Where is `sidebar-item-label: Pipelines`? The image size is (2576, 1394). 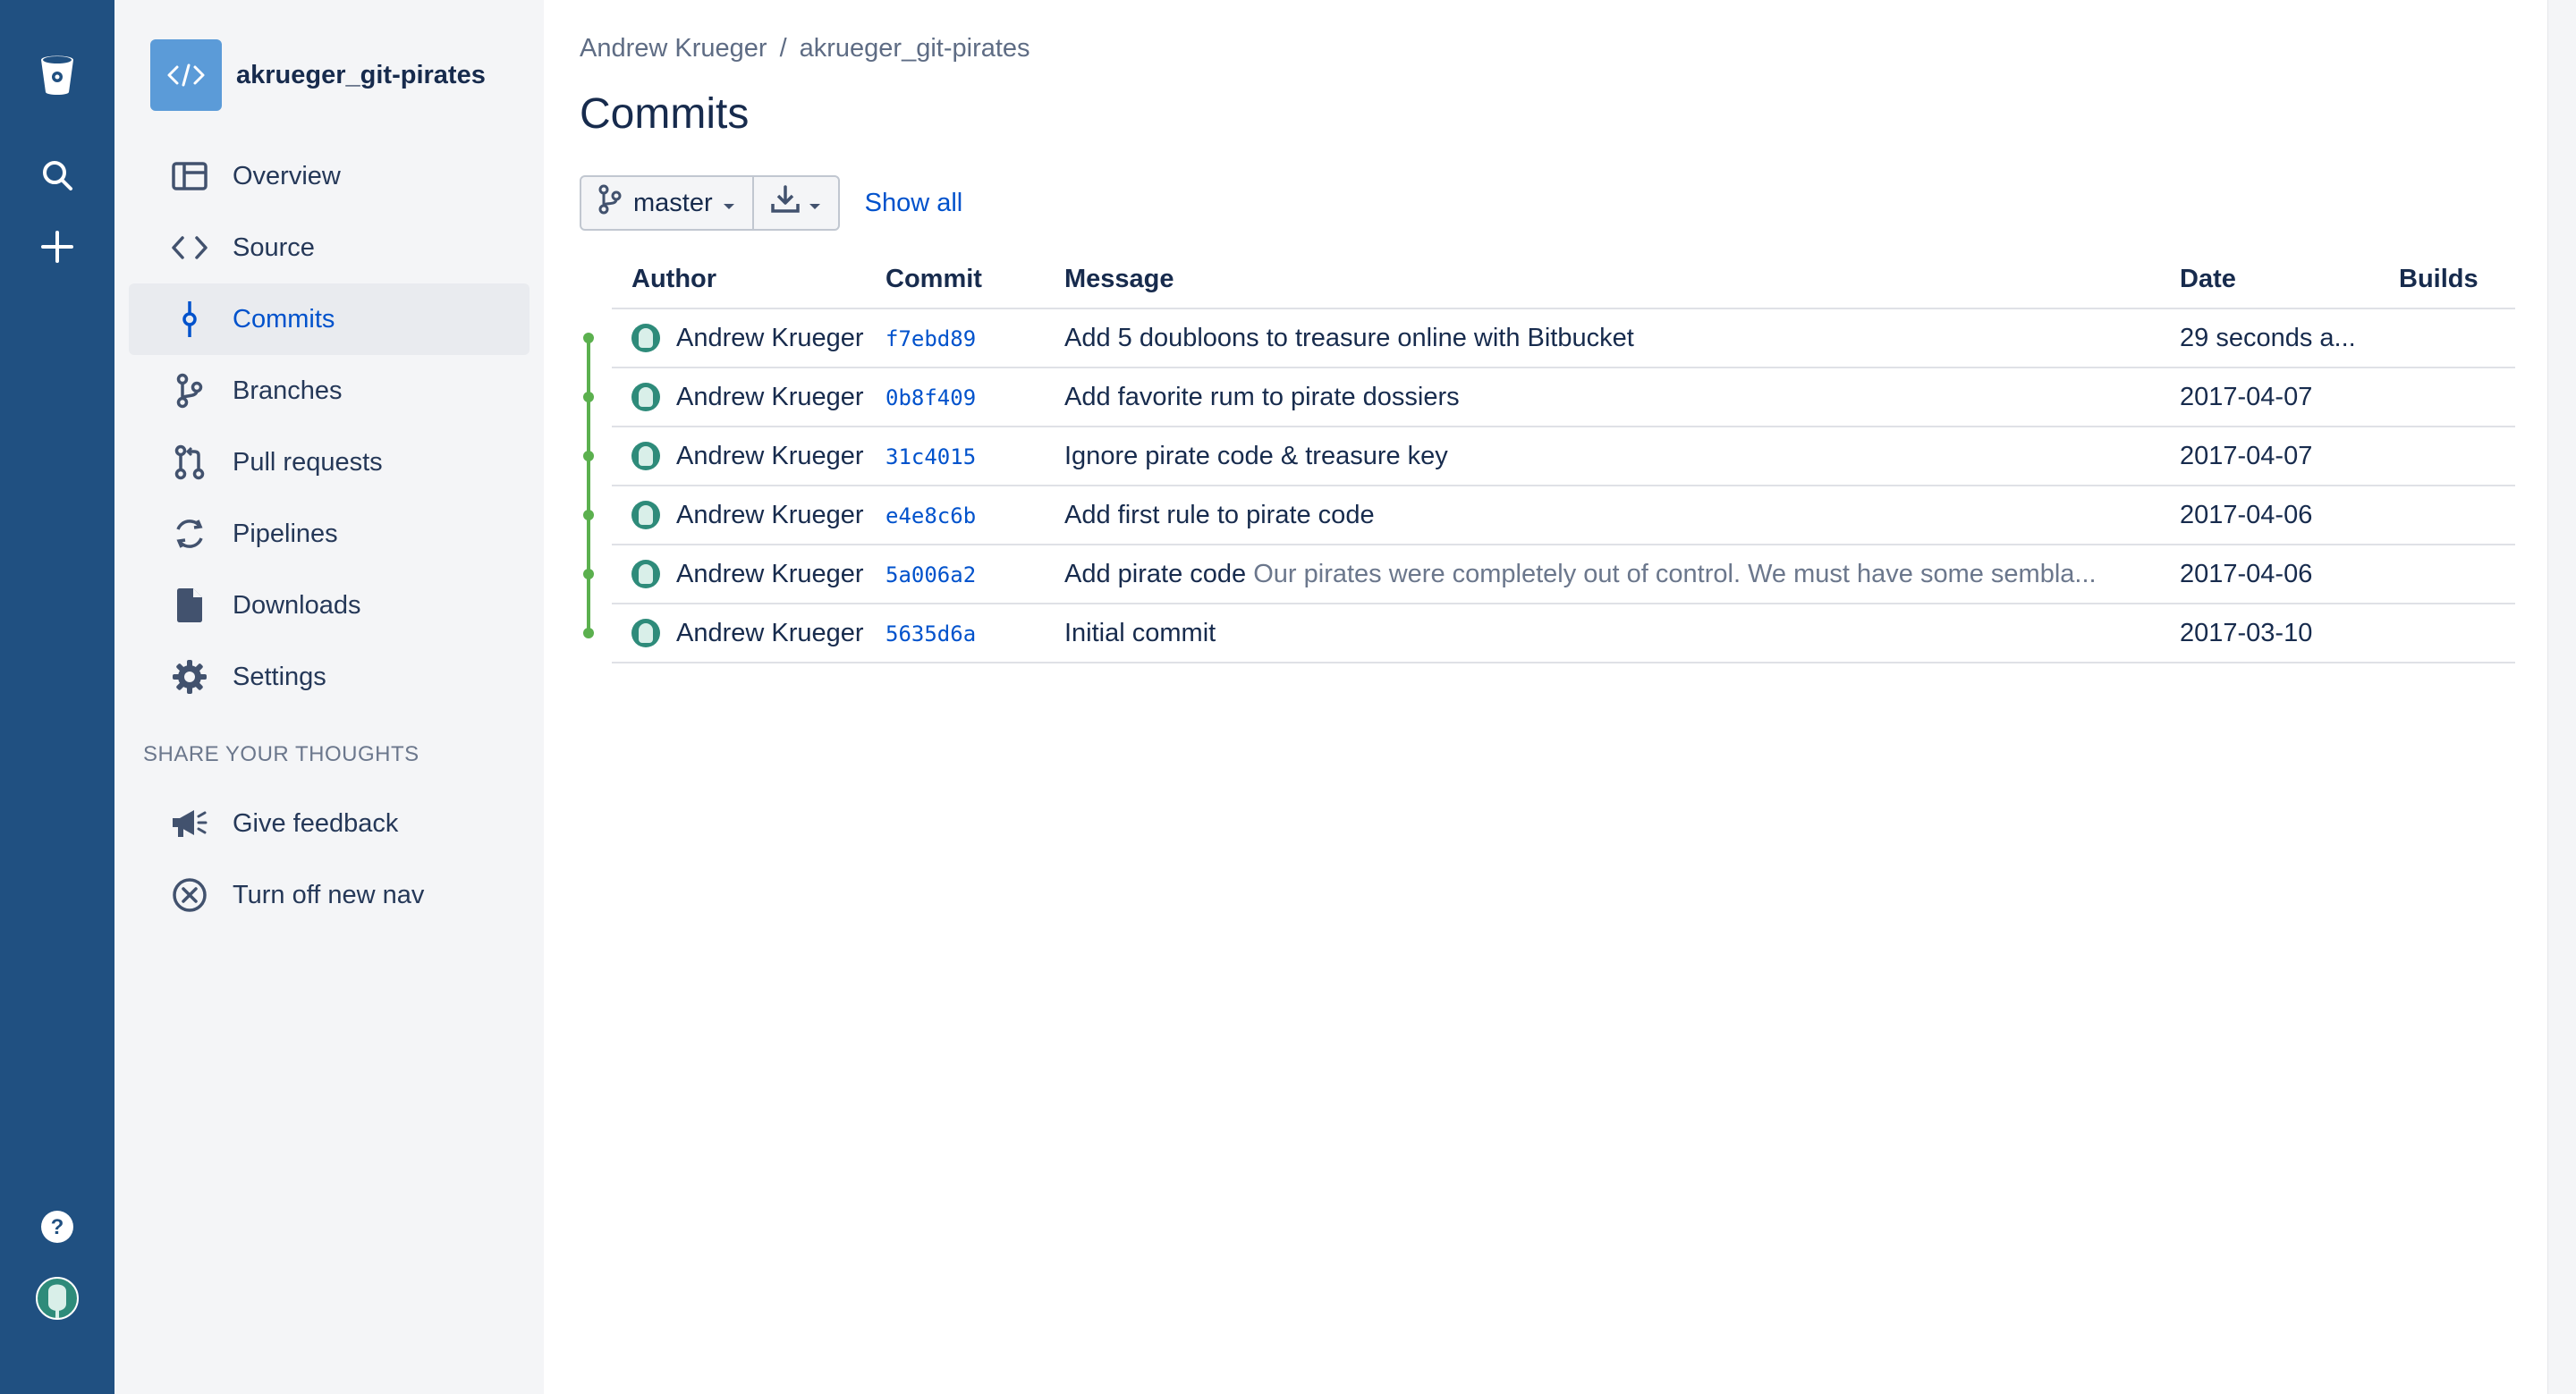 sidebar-item-label: Pipelines is located at coordinates (285, 533).